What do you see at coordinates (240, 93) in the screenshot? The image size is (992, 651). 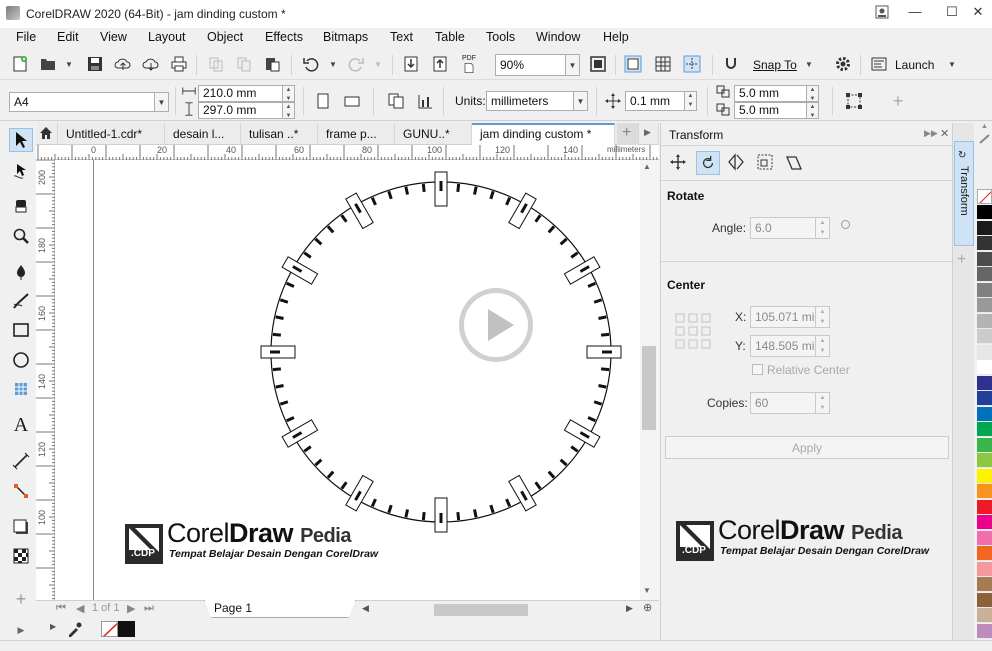 I see `page-width-field: 210.0 mm` at bounding box center [240, 93].